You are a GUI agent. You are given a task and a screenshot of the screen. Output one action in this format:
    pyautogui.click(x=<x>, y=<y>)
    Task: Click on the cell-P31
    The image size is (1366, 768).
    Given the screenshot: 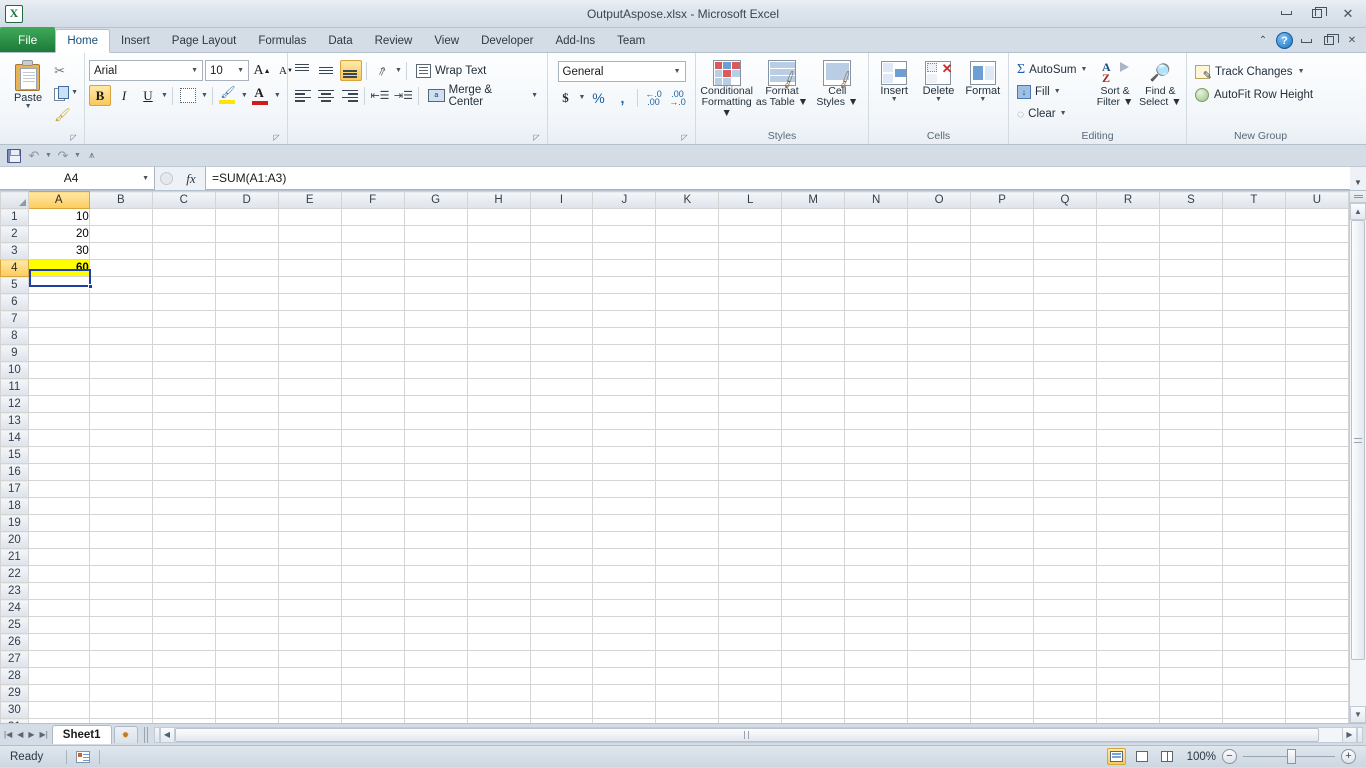 What is the action you would take?
    pyautogui.click(x=1002, y=720)
    